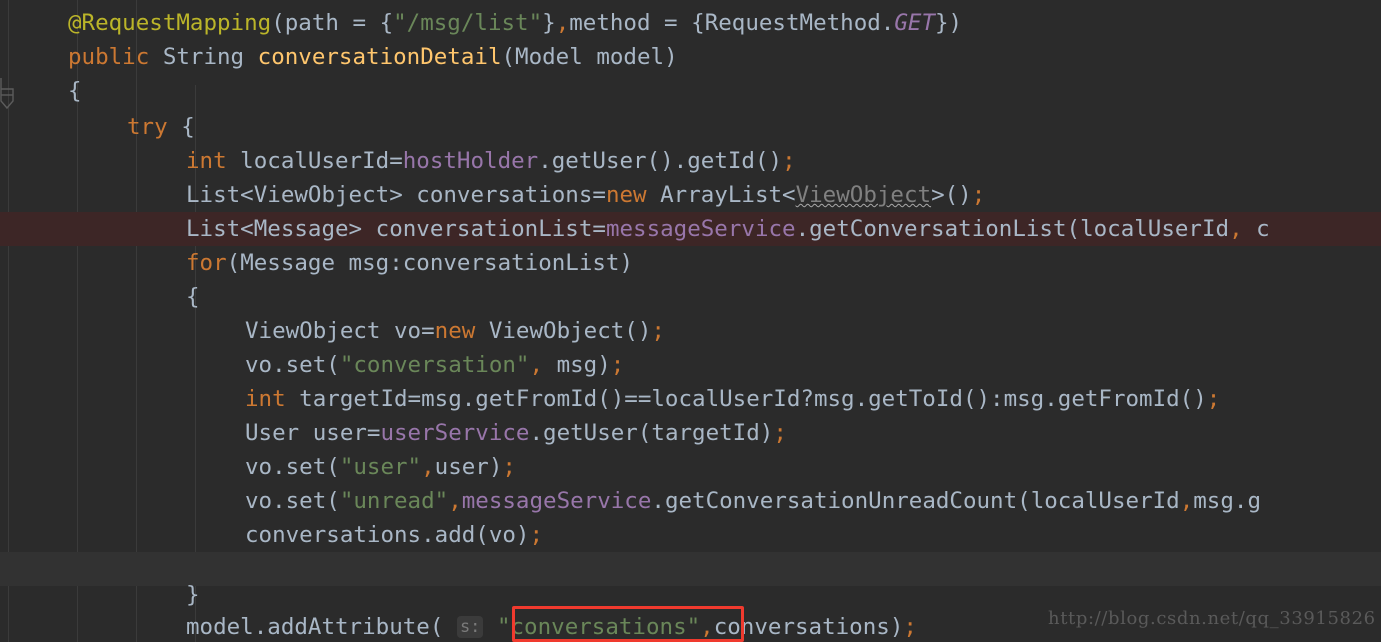 Image resolution: width=1381 pixels, height=642 pixels. Describe the element at coordinates (316, 263) in the screenshot. I see `code-line-7: for(Message msg:conversationList)` at that location.